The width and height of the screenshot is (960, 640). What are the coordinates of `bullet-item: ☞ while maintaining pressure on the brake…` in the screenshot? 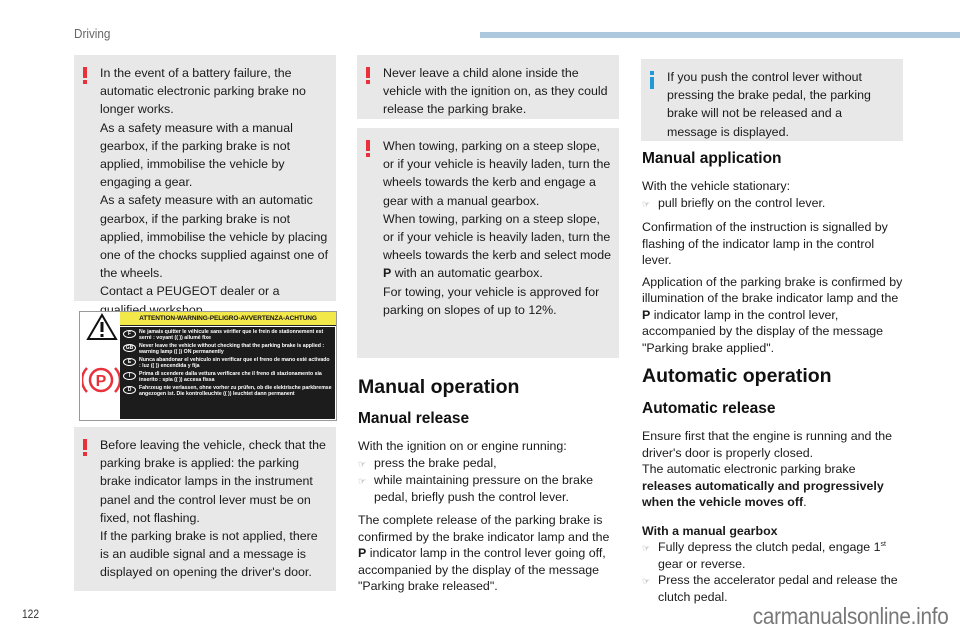 It's located at (476, 488).